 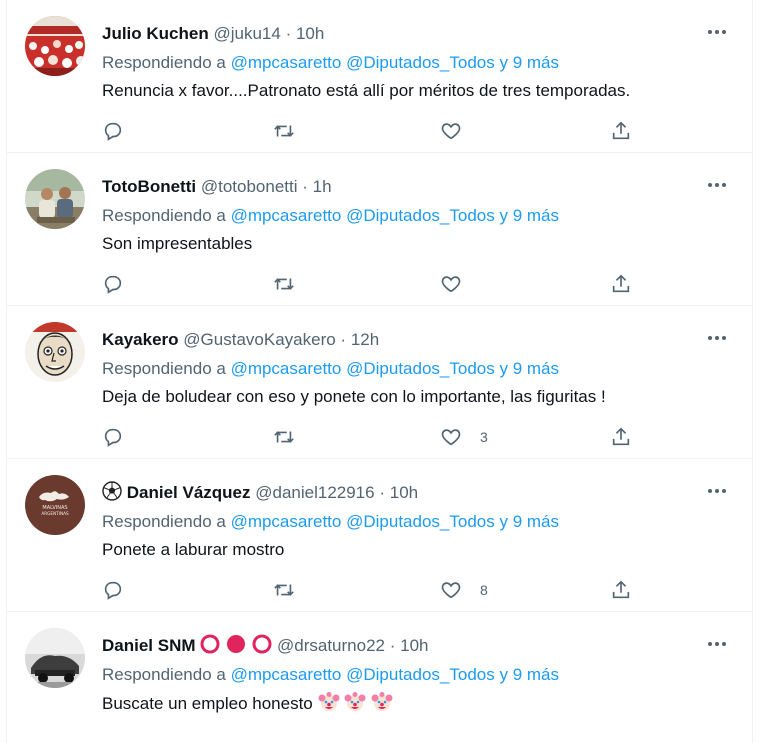 What do you see at coordinates (193, 549) in the screenshot?
I see `tweet-text: Ponete a laburar mostro` at bounding box center [193, 549].